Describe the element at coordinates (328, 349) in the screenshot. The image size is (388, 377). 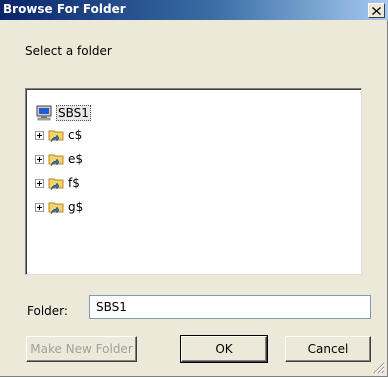
I see `cancel-button: Cancel` at that location.